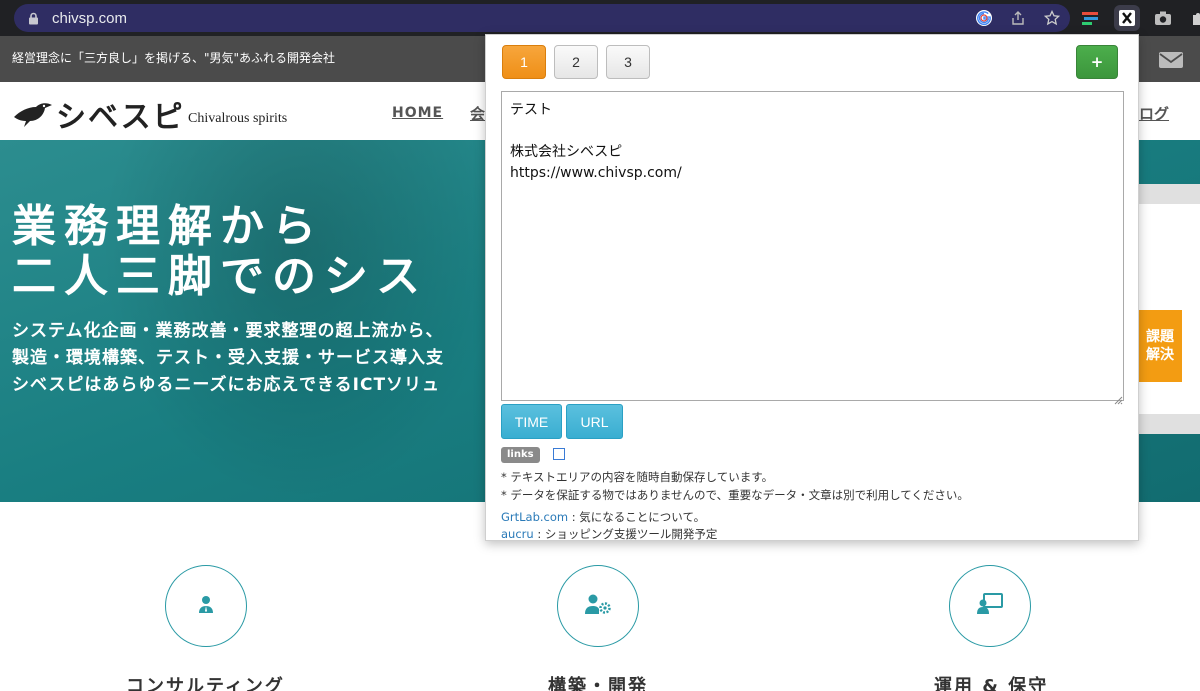 The image size is (1200, 691). I want to click on service-title-development: 構築・開発, so click(598, 683).